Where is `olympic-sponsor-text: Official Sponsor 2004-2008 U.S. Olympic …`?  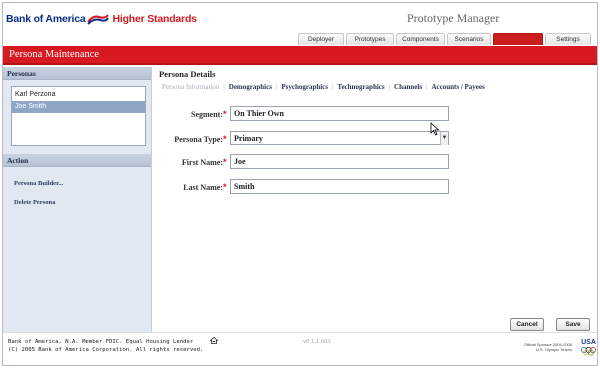
olympic-sponsor-text: Official Sponsor 2004-2008 U.S. Olympic … is located at coordinates (542, 347).